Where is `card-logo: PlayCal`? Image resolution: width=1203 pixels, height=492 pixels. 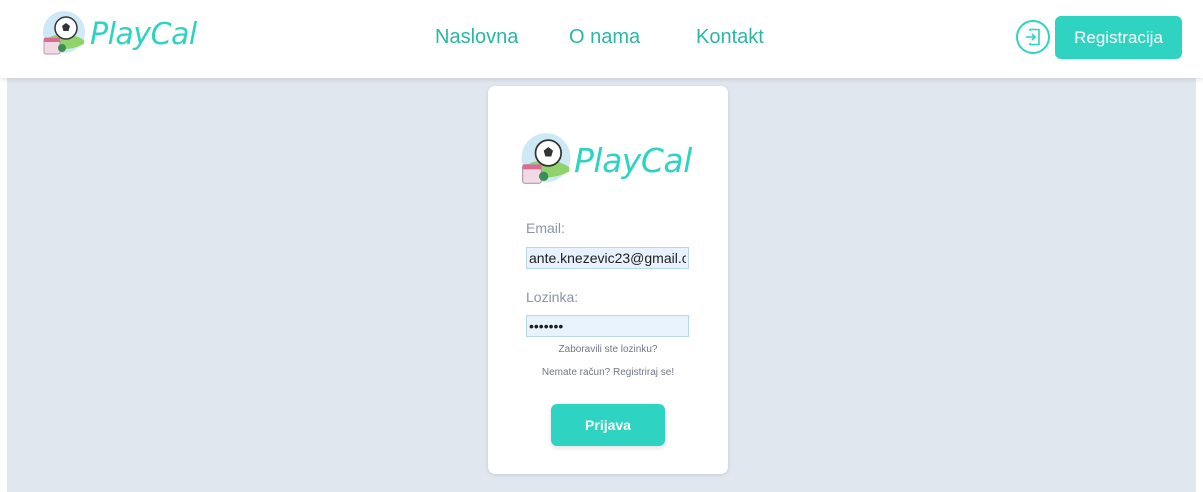
card-logo: PlayCal is located at coordinates (605, 160).